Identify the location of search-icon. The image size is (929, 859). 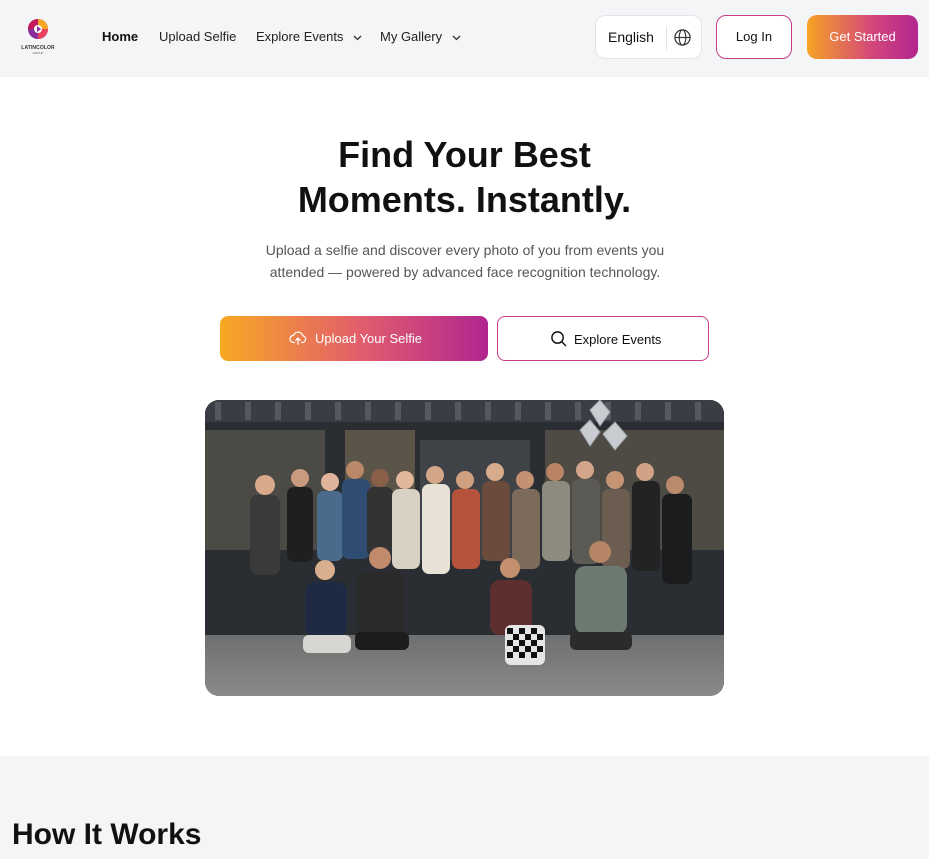
(559, 339).